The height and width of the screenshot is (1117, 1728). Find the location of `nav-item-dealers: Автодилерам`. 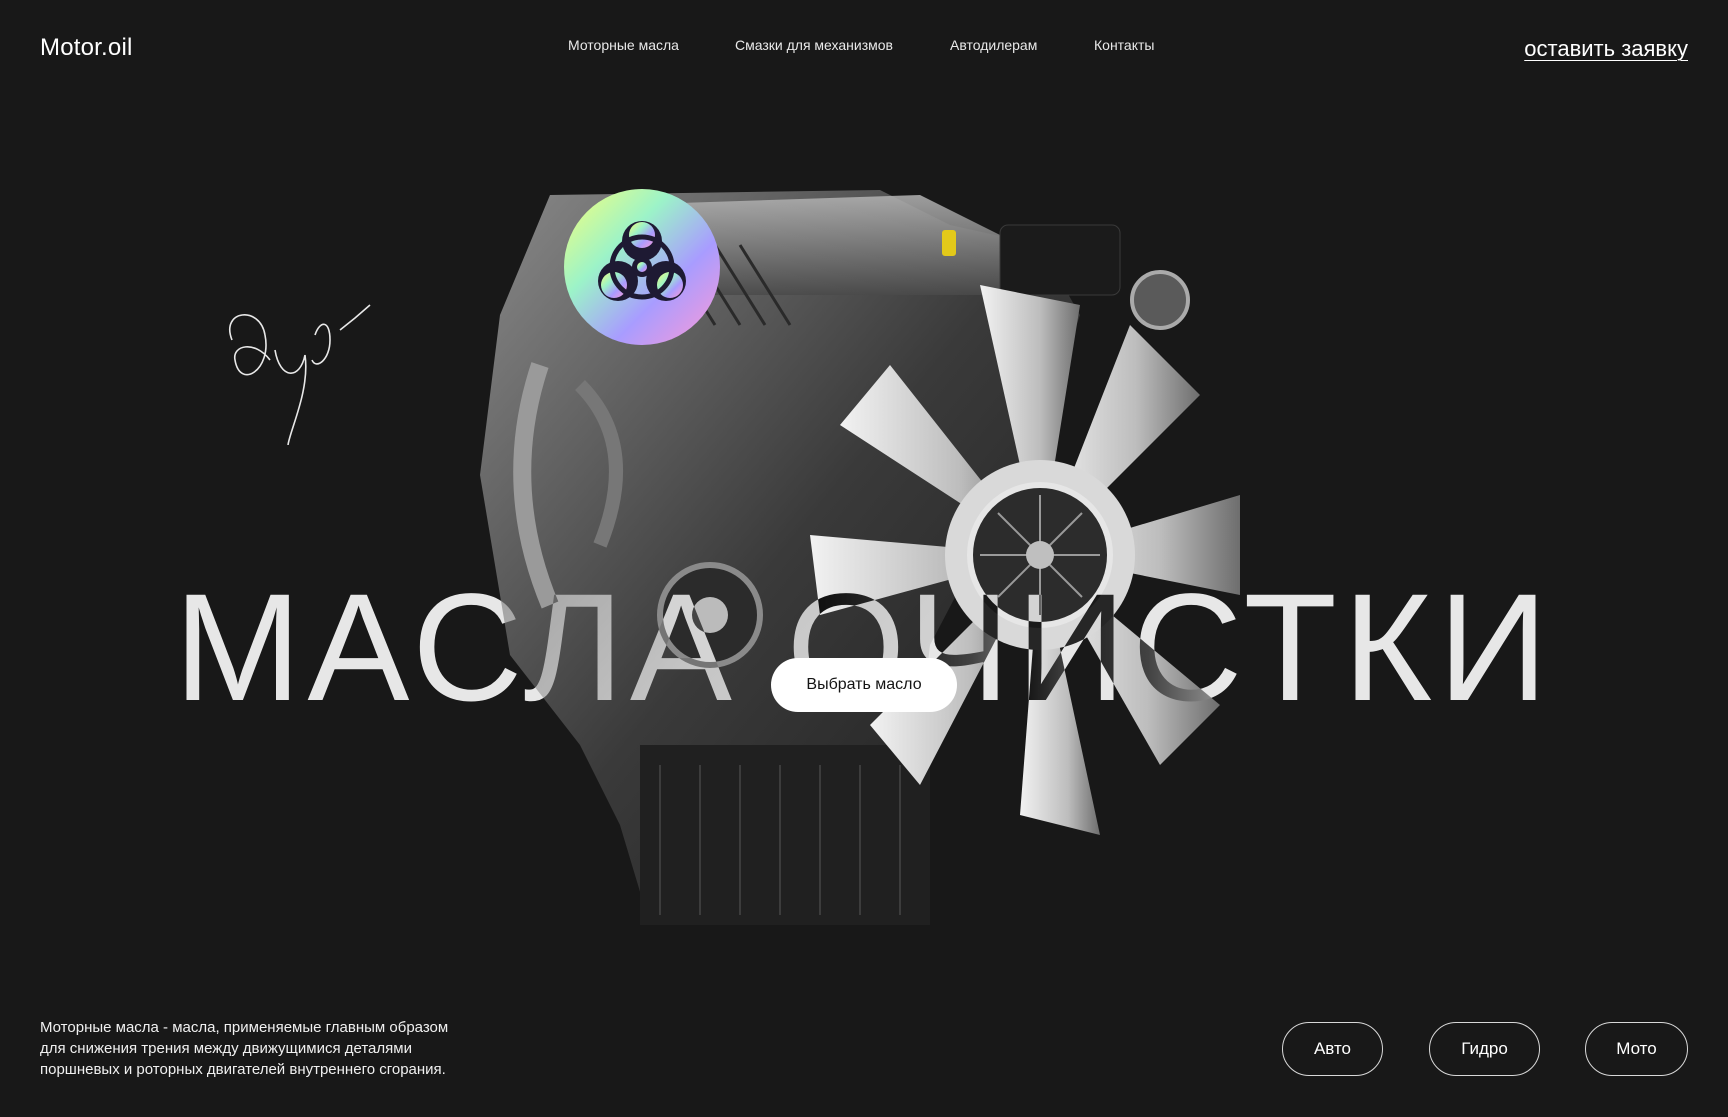

nav-item-dealers: Автодилерам is located at coordinates (993, 45).